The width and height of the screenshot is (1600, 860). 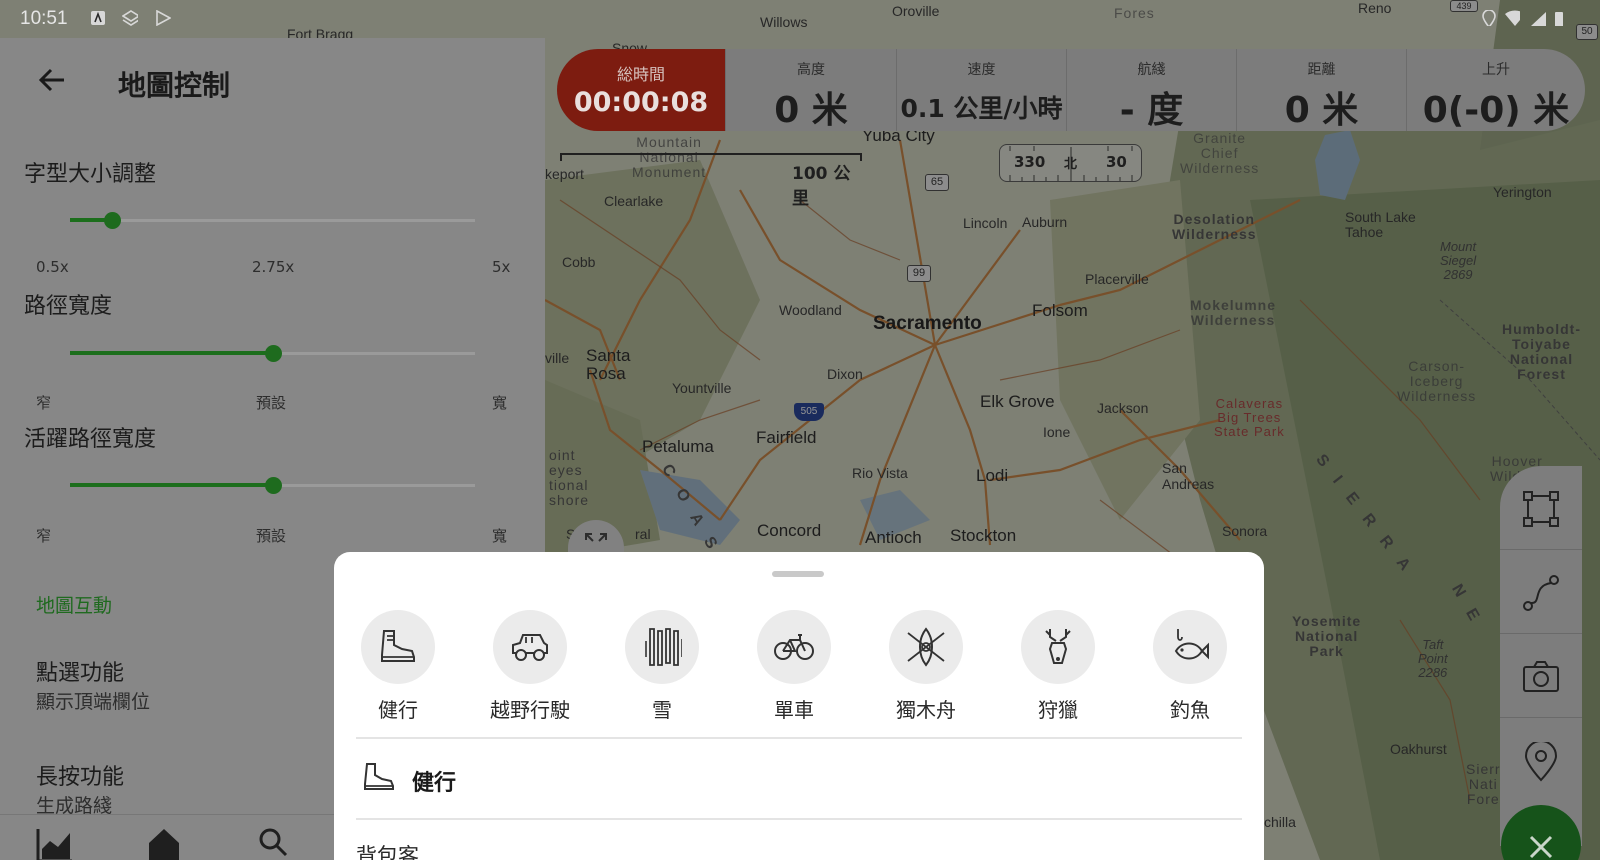 I want to click on page-title: 地圖控制, so click(x=174, y=85).